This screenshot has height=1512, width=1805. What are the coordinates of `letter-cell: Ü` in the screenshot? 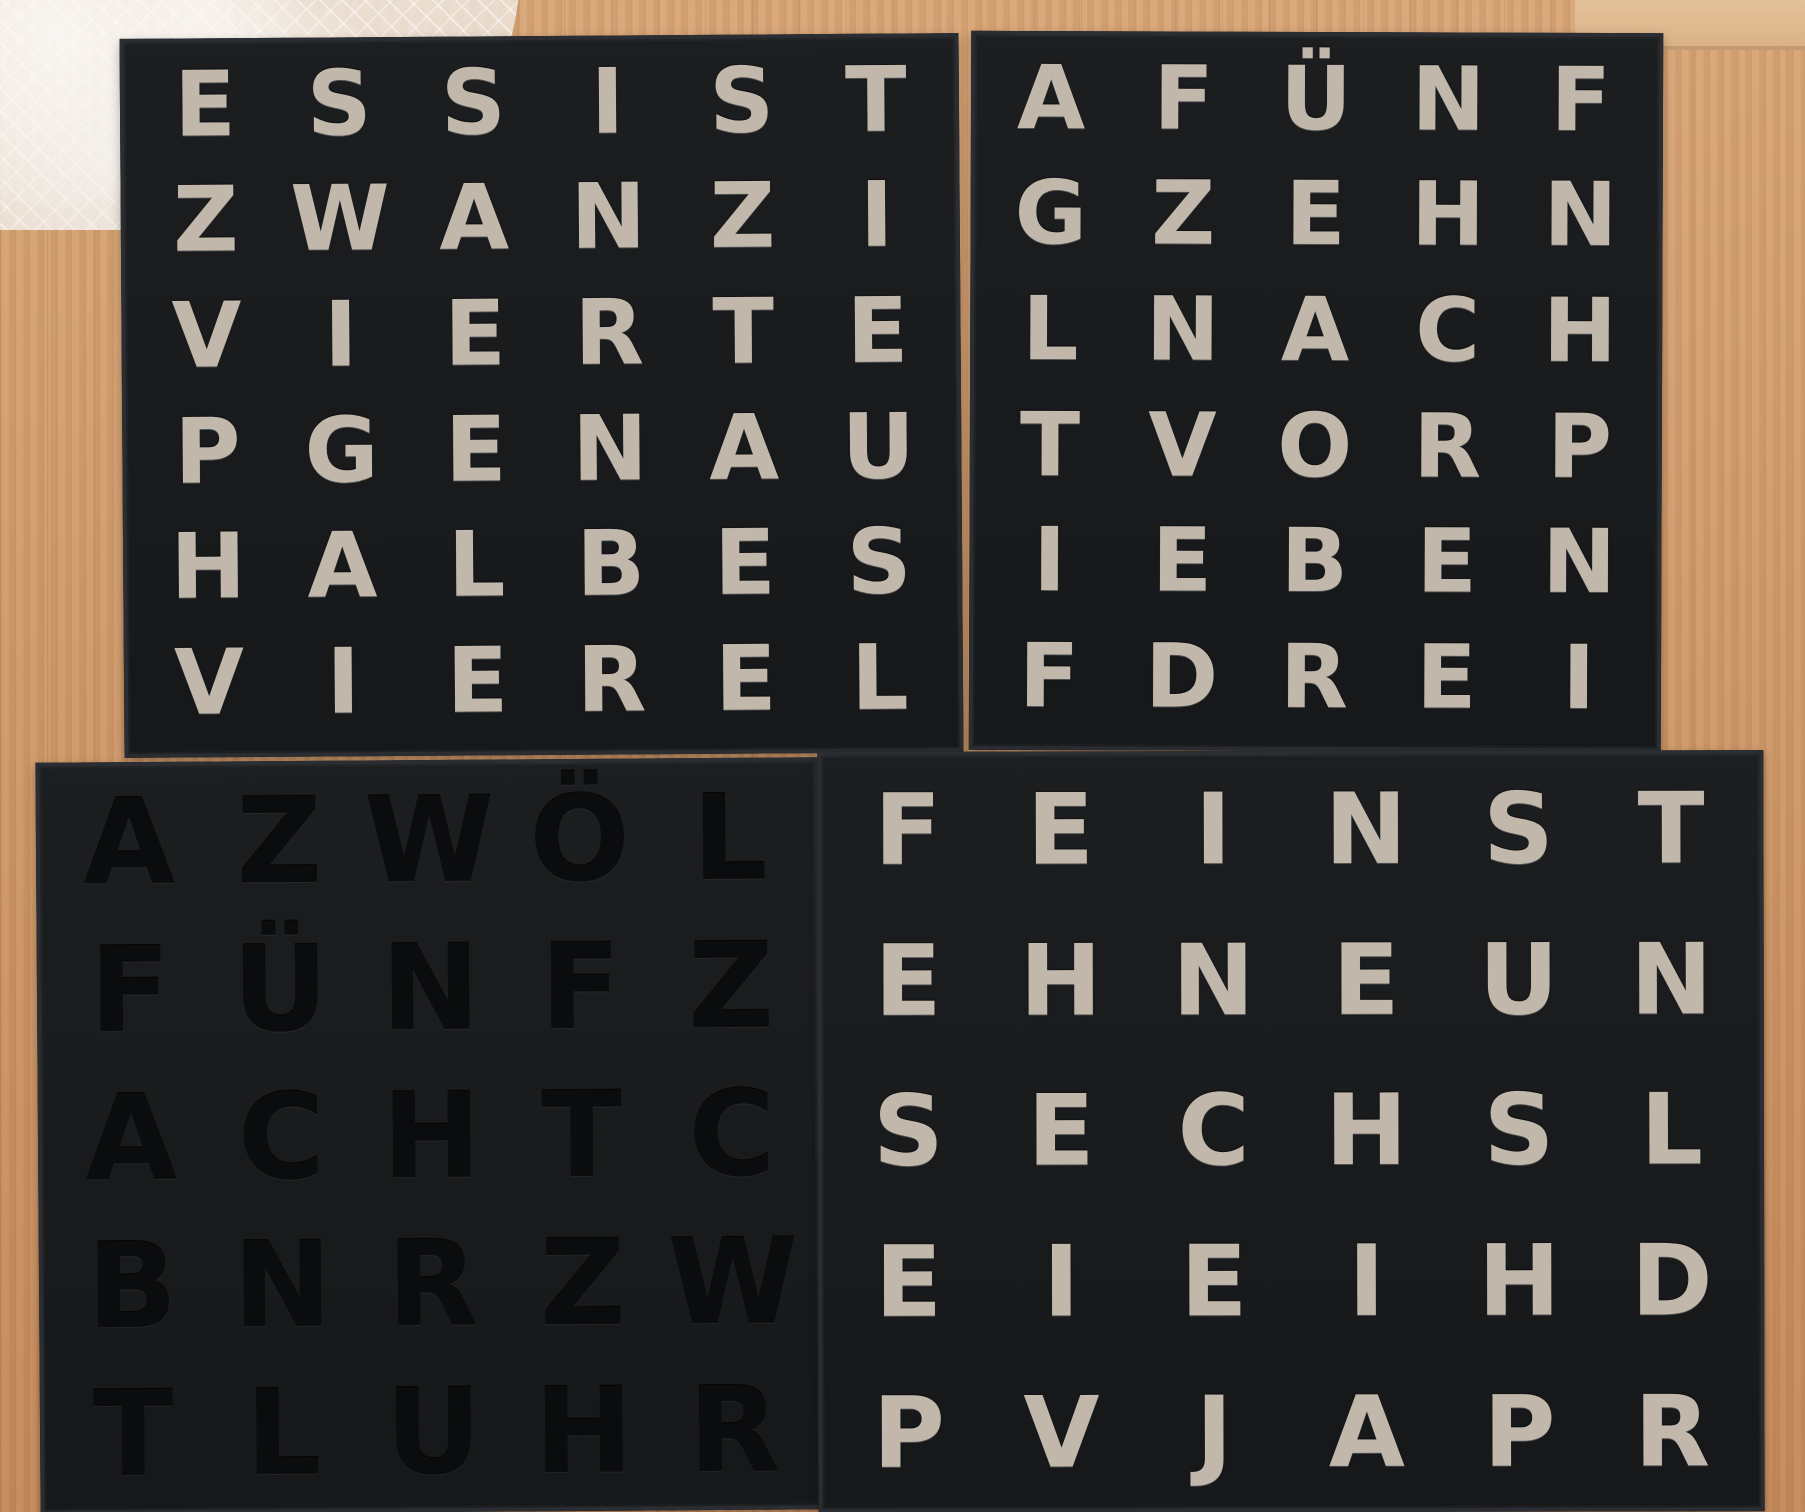 It's located at (1316, 98).